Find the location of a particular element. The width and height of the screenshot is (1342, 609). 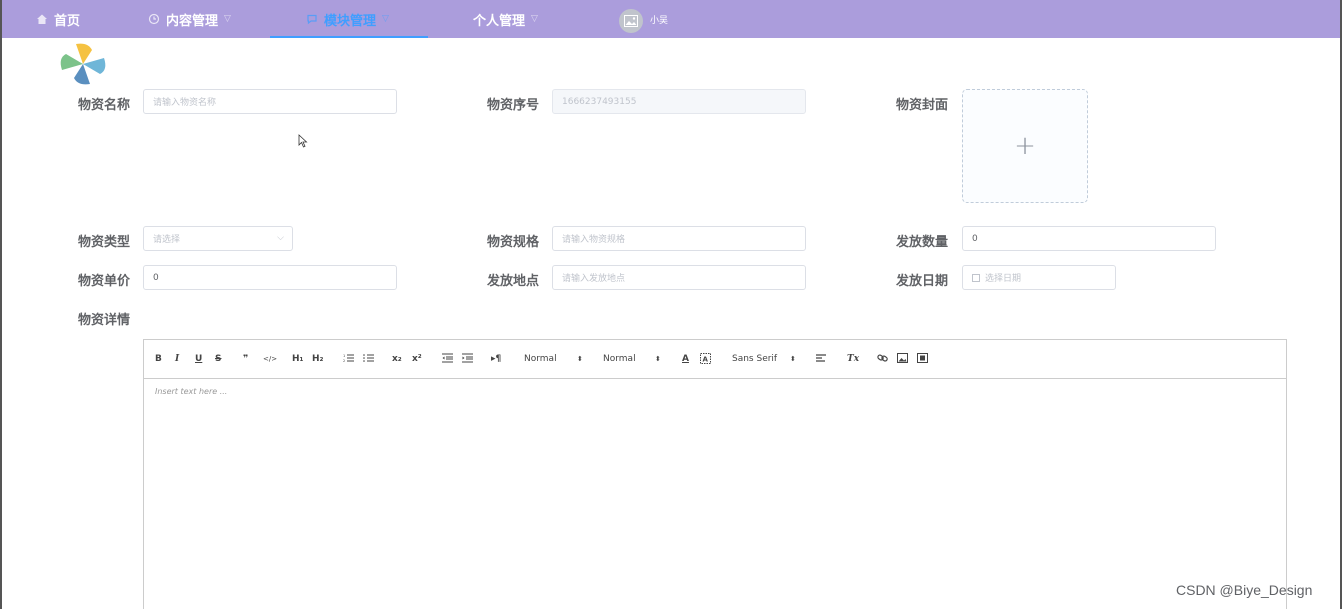

label-spec: 物资规格 is located at coordinates (512, 242).